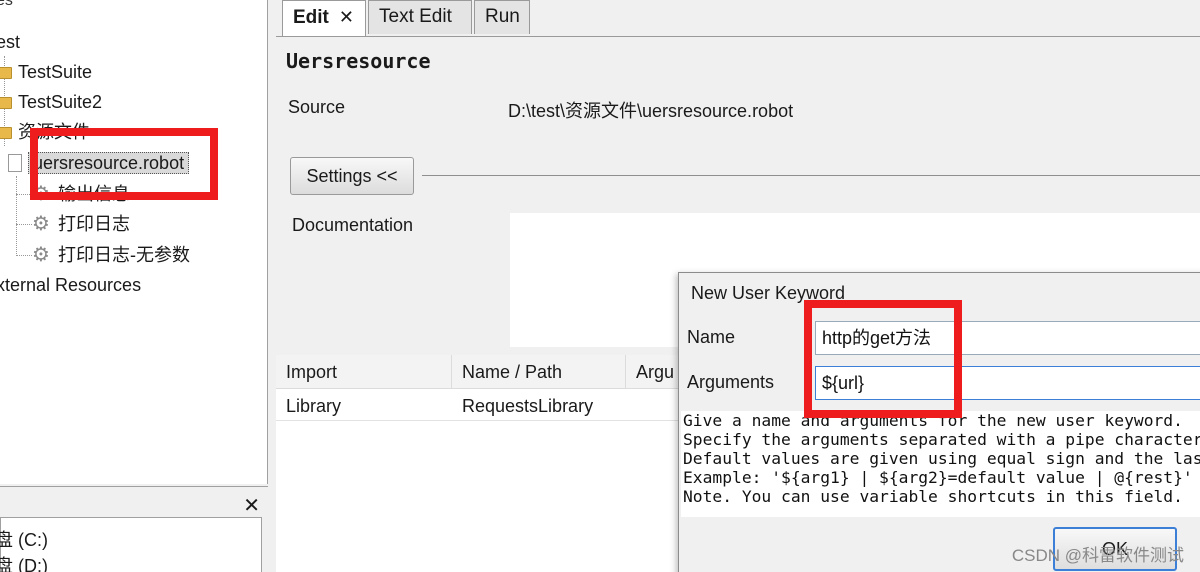  What do you see at coordinates (651, 111) in the screenshot?
I see `source-value: D:\test\资源文件\uersresource.robot` at bounding box center [651, 111].